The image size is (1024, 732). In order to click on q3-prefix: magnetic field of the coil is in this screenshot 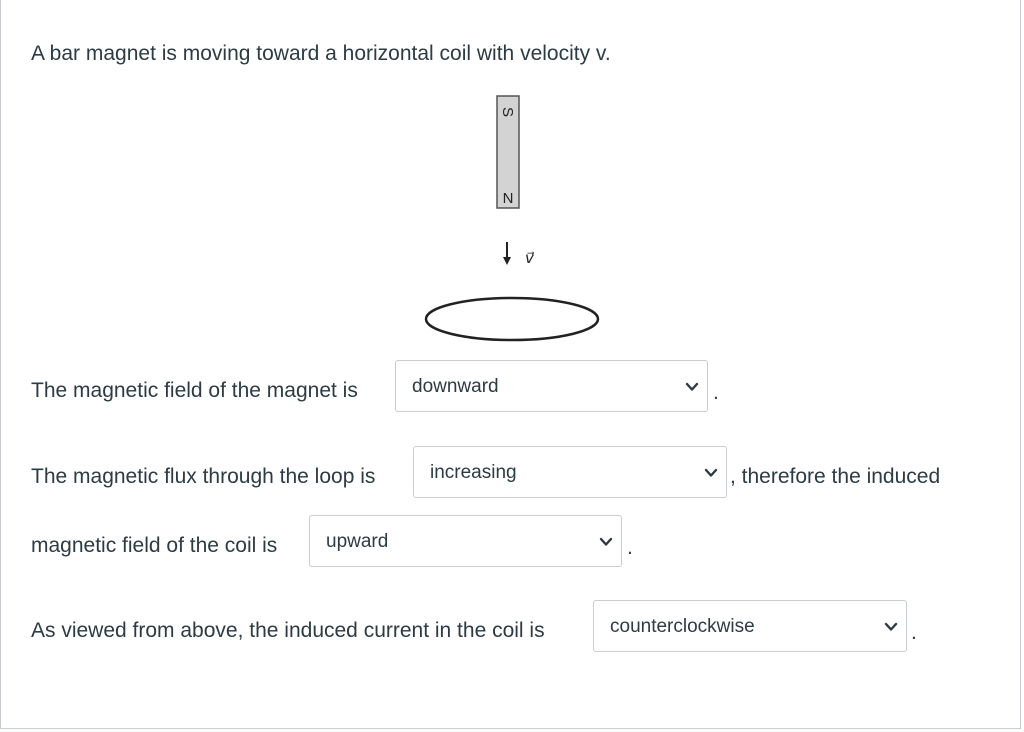, I will do `click(154, 545)`.